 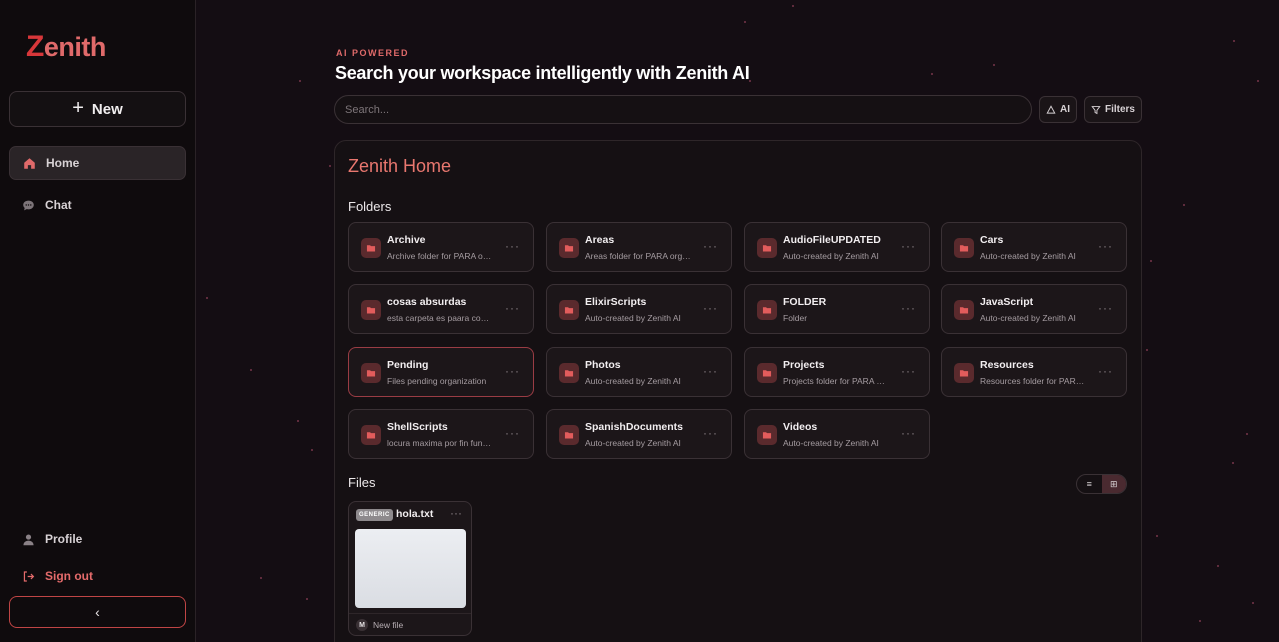 I want to click on sign-out-button: Sign out, so click(x=97, y=576).